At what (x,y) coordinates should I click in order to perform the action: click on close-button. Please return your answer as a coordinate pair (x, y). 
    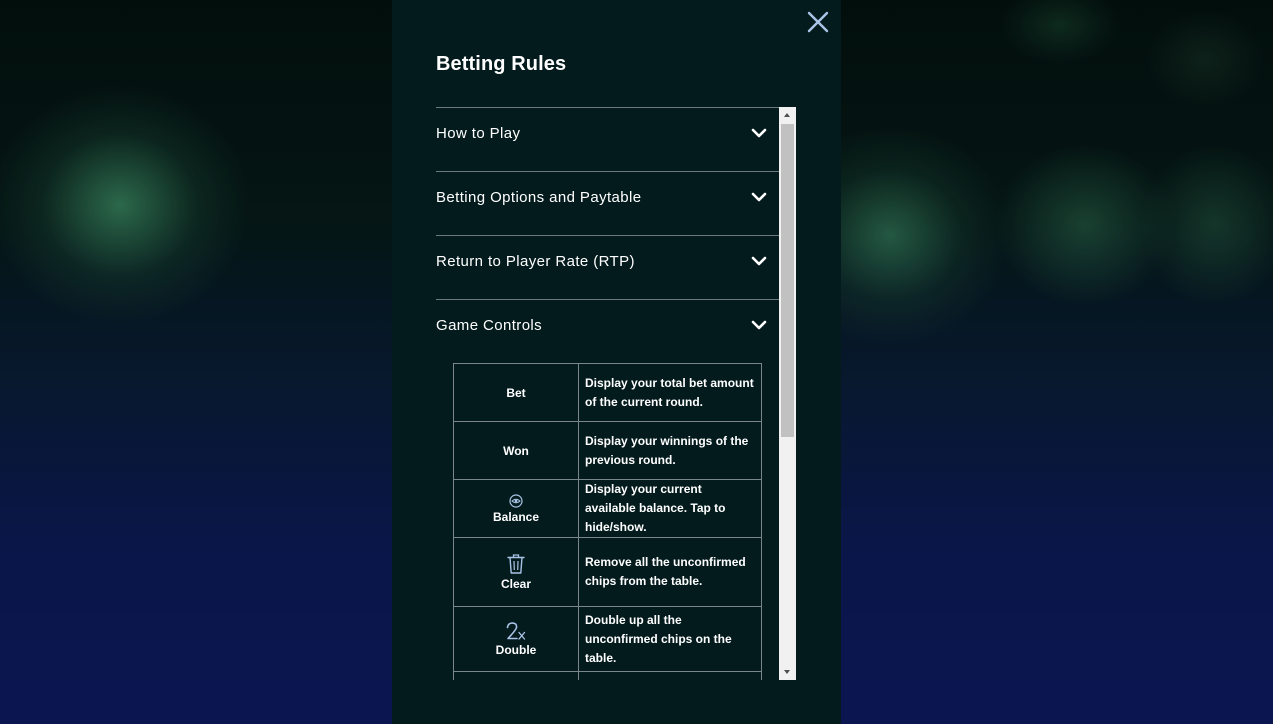
    Looking at the image, I should click on (818, 22).